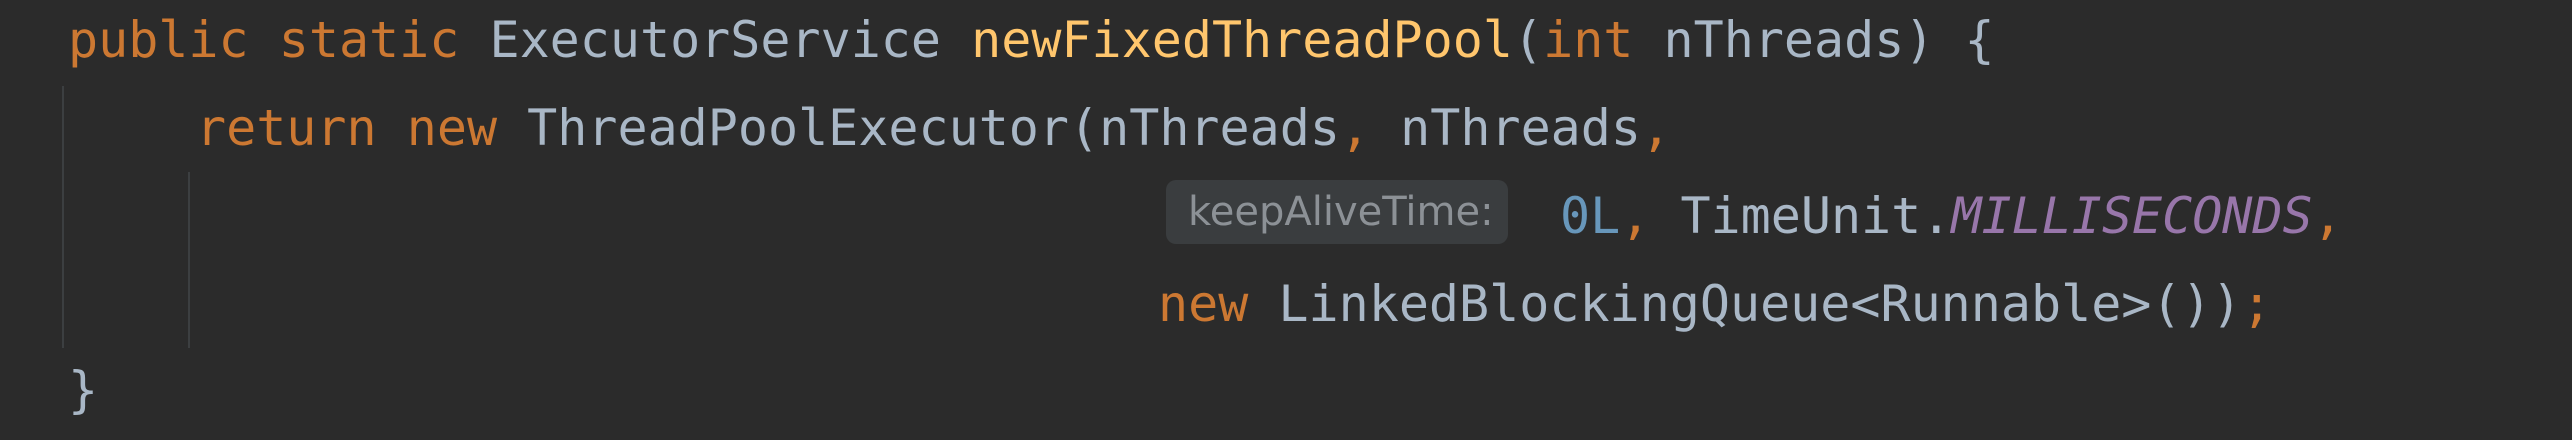 The image size is (2572, 440). What do you see at coordinates (286, 128) in the screenshot?
I see `keyword-return: return` at bounding box center [286, 128].